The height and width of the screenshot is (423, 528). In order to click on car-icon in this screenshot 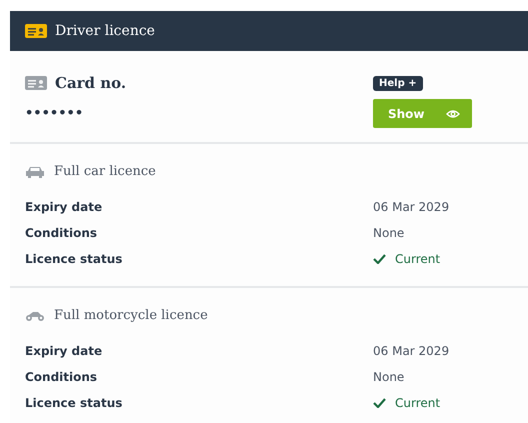, I will do `click(35, 171)`.